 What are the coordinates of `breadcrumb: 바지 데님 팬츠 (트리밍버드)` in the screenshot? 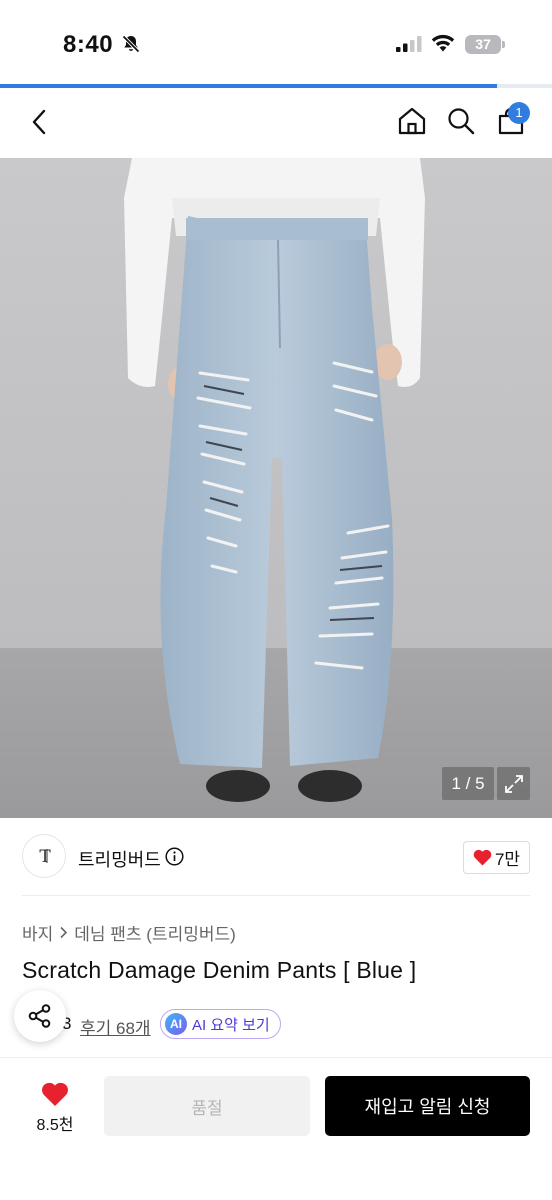 It's located at (129, 932).